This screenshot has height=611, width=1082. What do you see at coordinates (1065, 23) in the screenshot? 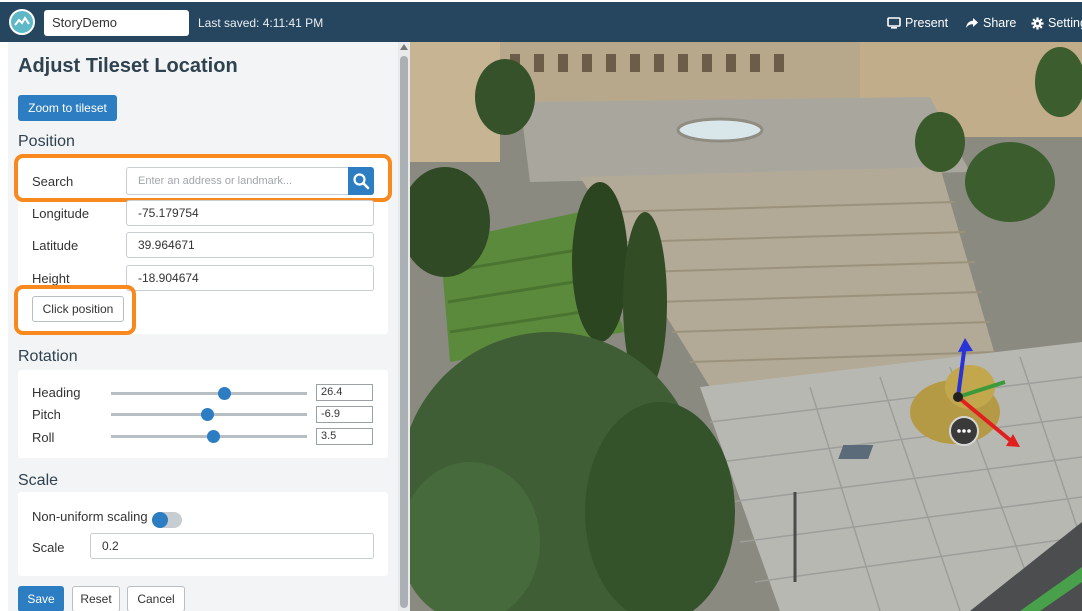
I see `settings-label: Settings` at bounding box center [1065, 23].